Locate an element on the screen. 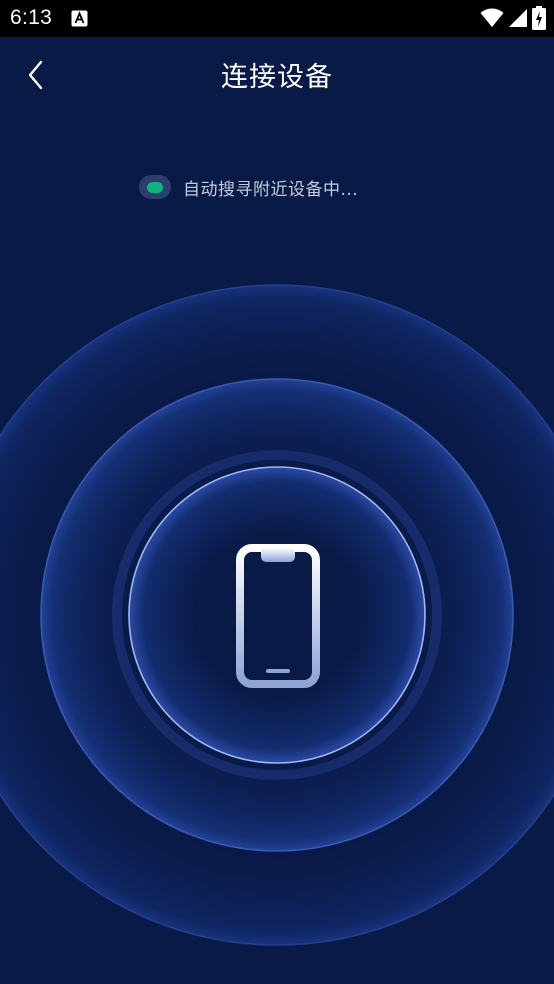 The width and height of the screenshot is (554, 984). status-indicator is located at coordinates (155, 187).